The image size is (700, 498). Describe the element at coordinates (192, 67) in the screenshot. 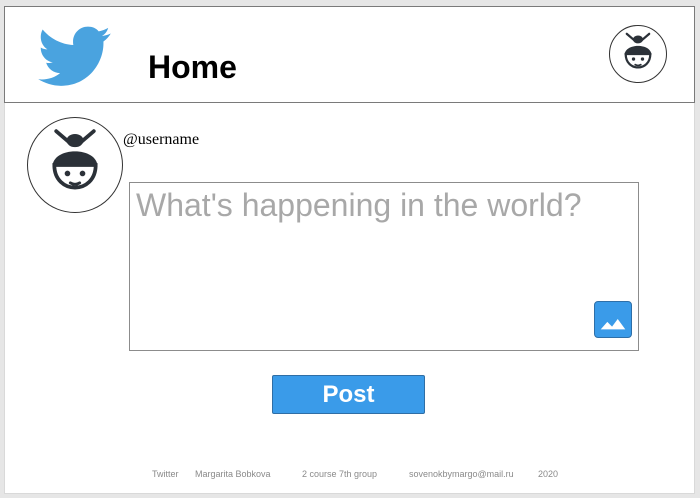

I see `page-title: Home` at that location.